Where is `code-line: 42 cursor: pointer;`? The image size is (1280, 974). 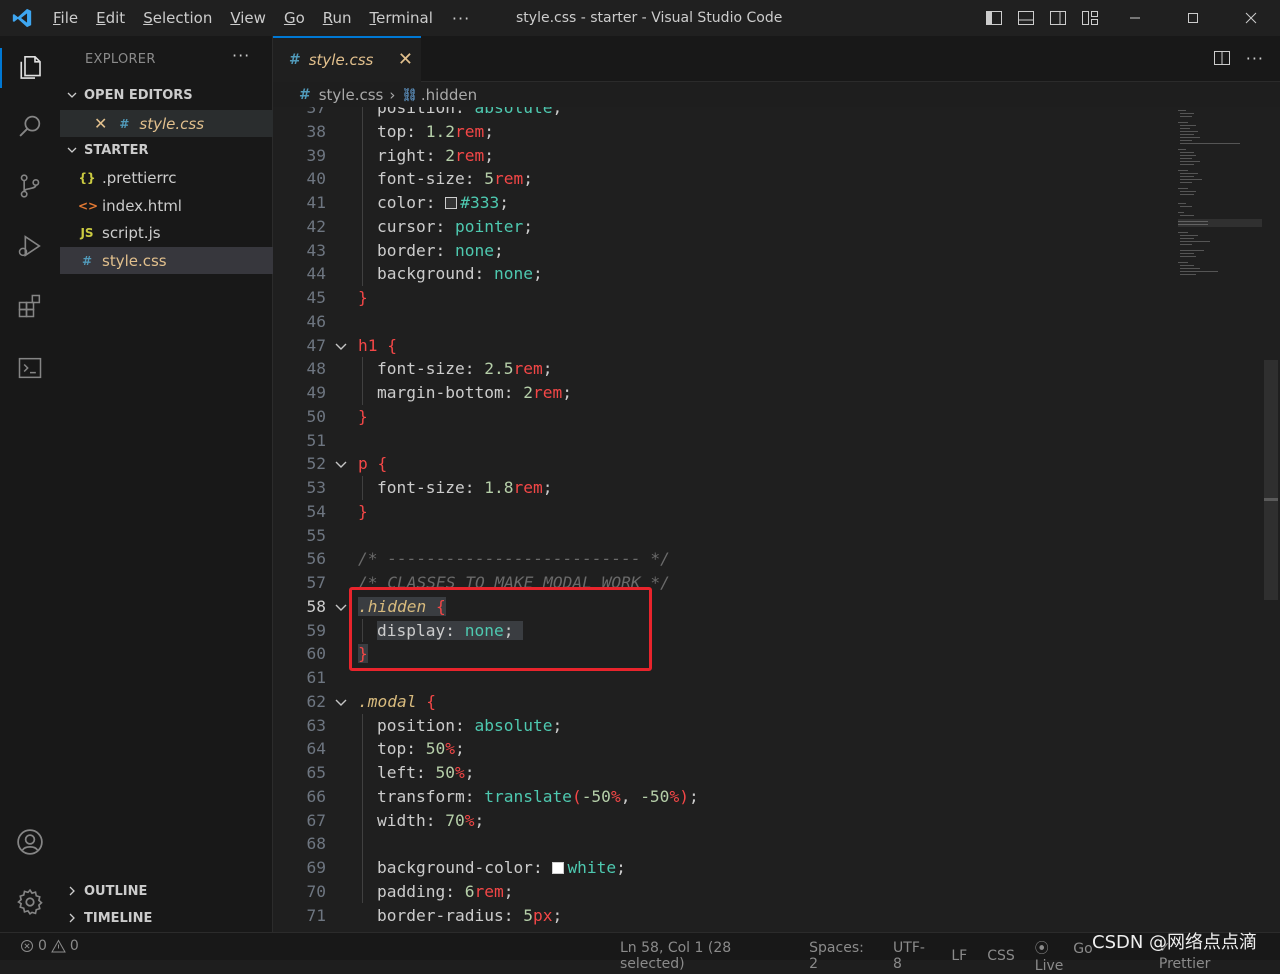
code-line: 42 cursor: pointer; is located at coordinates (768, 227).